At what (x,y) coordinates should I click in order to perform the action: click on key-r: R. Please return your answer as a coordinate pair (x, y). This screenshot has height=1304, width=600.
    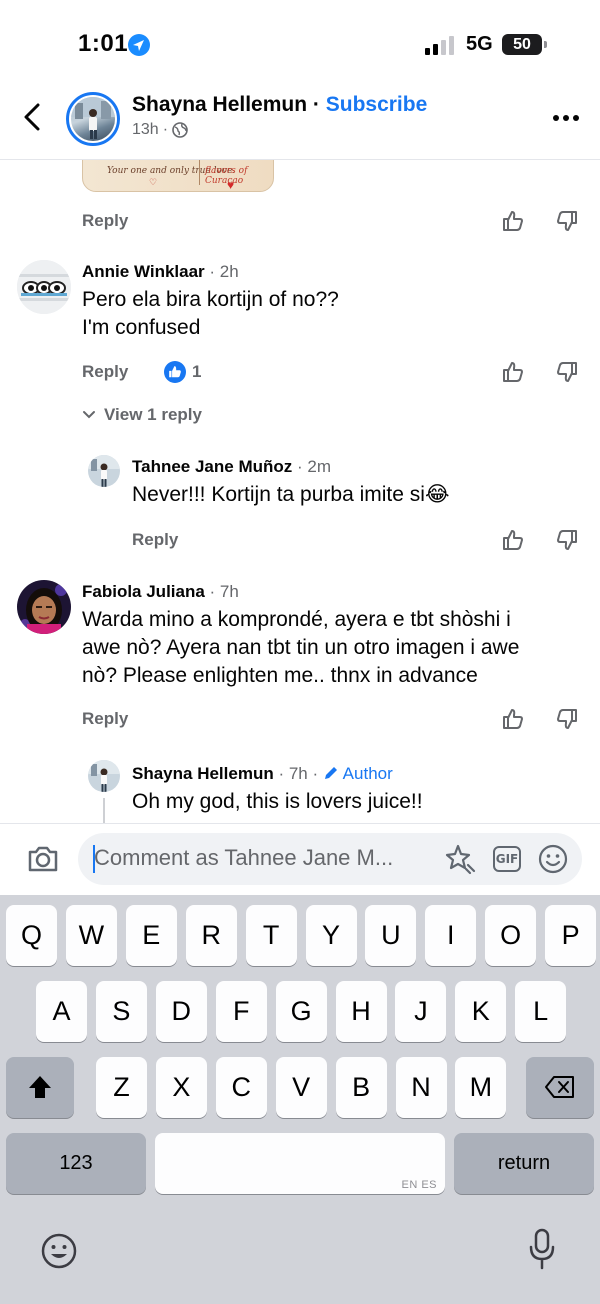
    Looking at the image, I should click on (211, 935).